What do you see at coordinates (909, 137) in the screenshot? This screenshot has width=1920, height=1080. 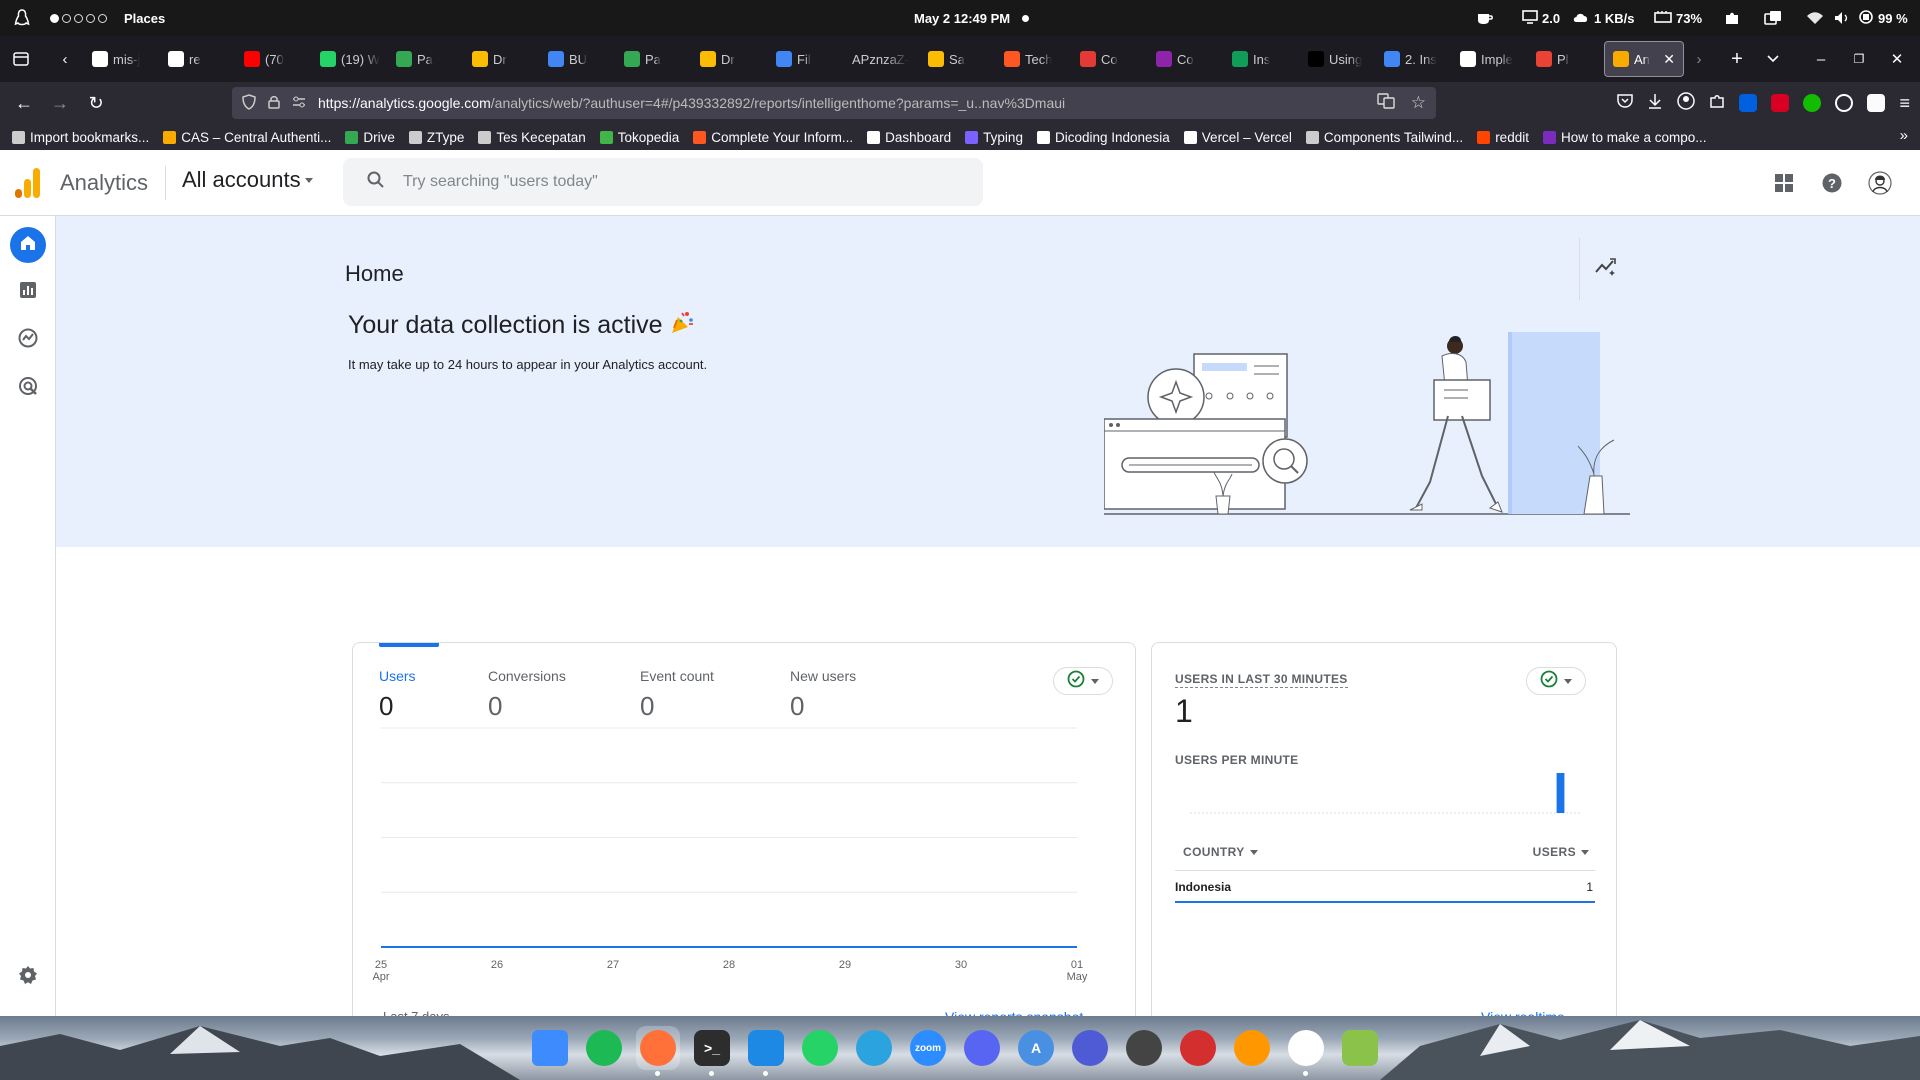 I see `bookmark-item: Dashboard` at bounding box center [909, 137].